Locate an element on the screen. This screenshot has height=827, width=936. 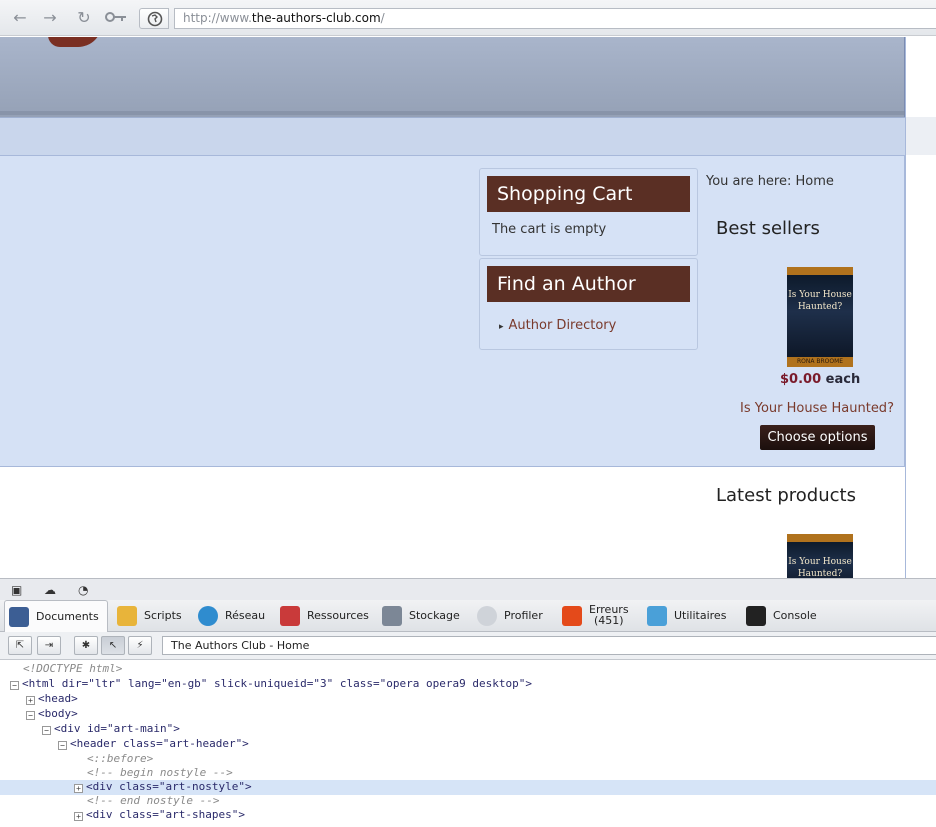
cloud-icon: ☁ is located at coordinates (50, 590).